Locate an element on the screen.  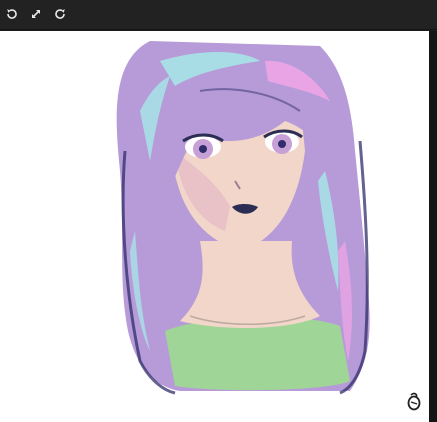
rotate-alt-icon is located at coordinates (60, 14).